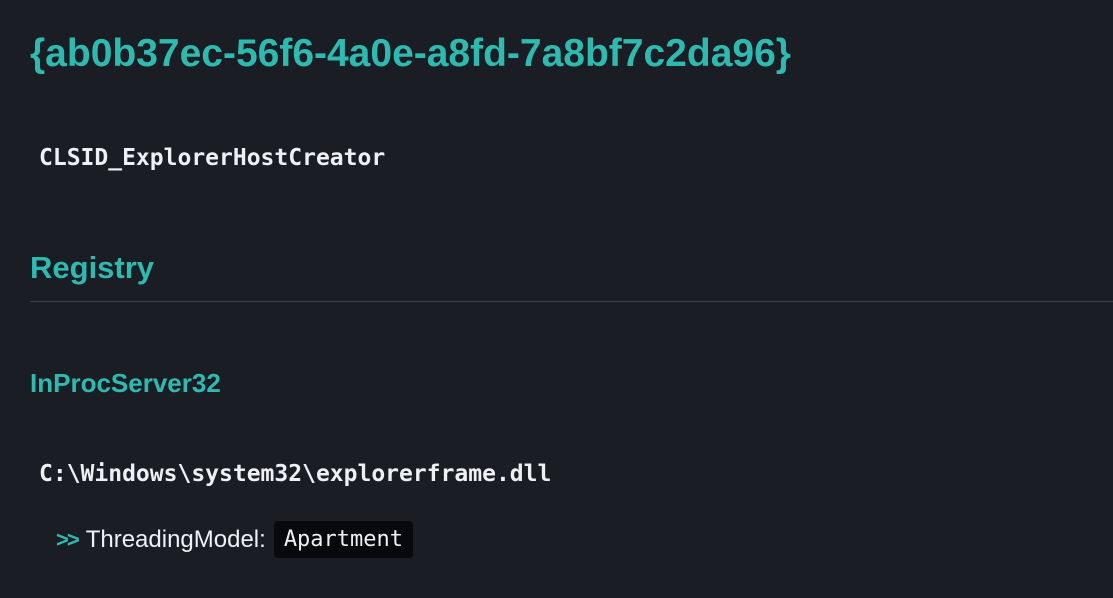 The height and width of the screenshot is (598, 1113). Describe the element at coordinates (410, 53) in the screenshot. I see `clsid-title: {ab0b37ec-56f6-4a0e-a8fd-7a8bf7c2da96}` at that location.